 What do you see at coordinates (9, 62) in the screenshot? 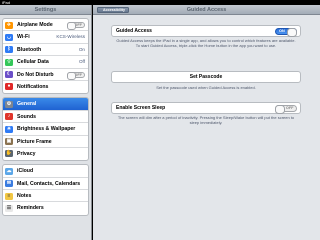
I see `cellular-icon: ⌔` at bounding box center [9, 62].